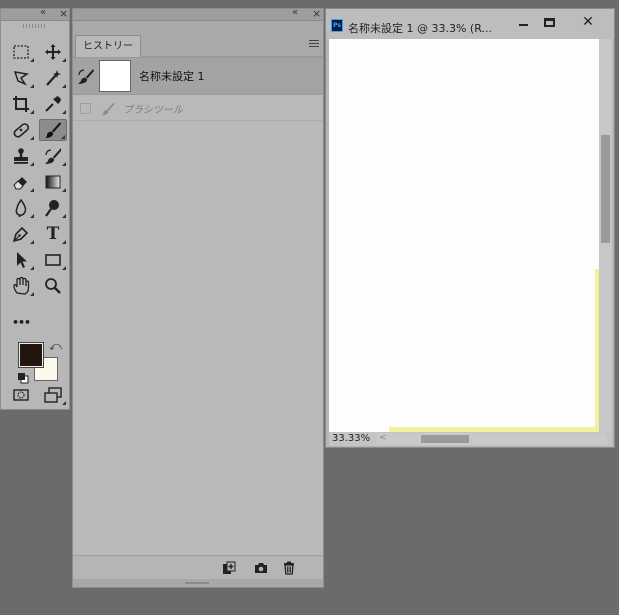 The image size is (619, 615). I want to click on snapshot-thumbnail, so click(115, 76).